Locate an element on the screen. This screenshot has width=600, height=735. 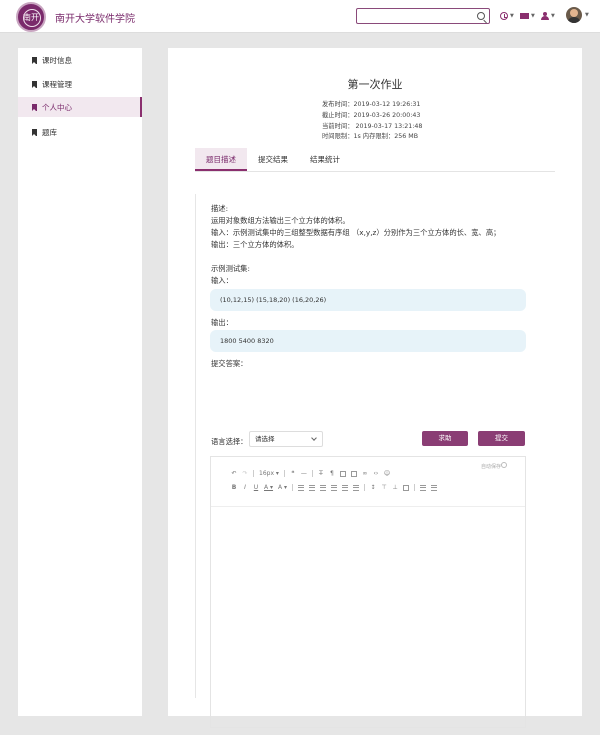
toolbar-row-2: B I U A ▾ A ▾ ↕ ⊤ ⊥ is located at coordinates (334, 487).